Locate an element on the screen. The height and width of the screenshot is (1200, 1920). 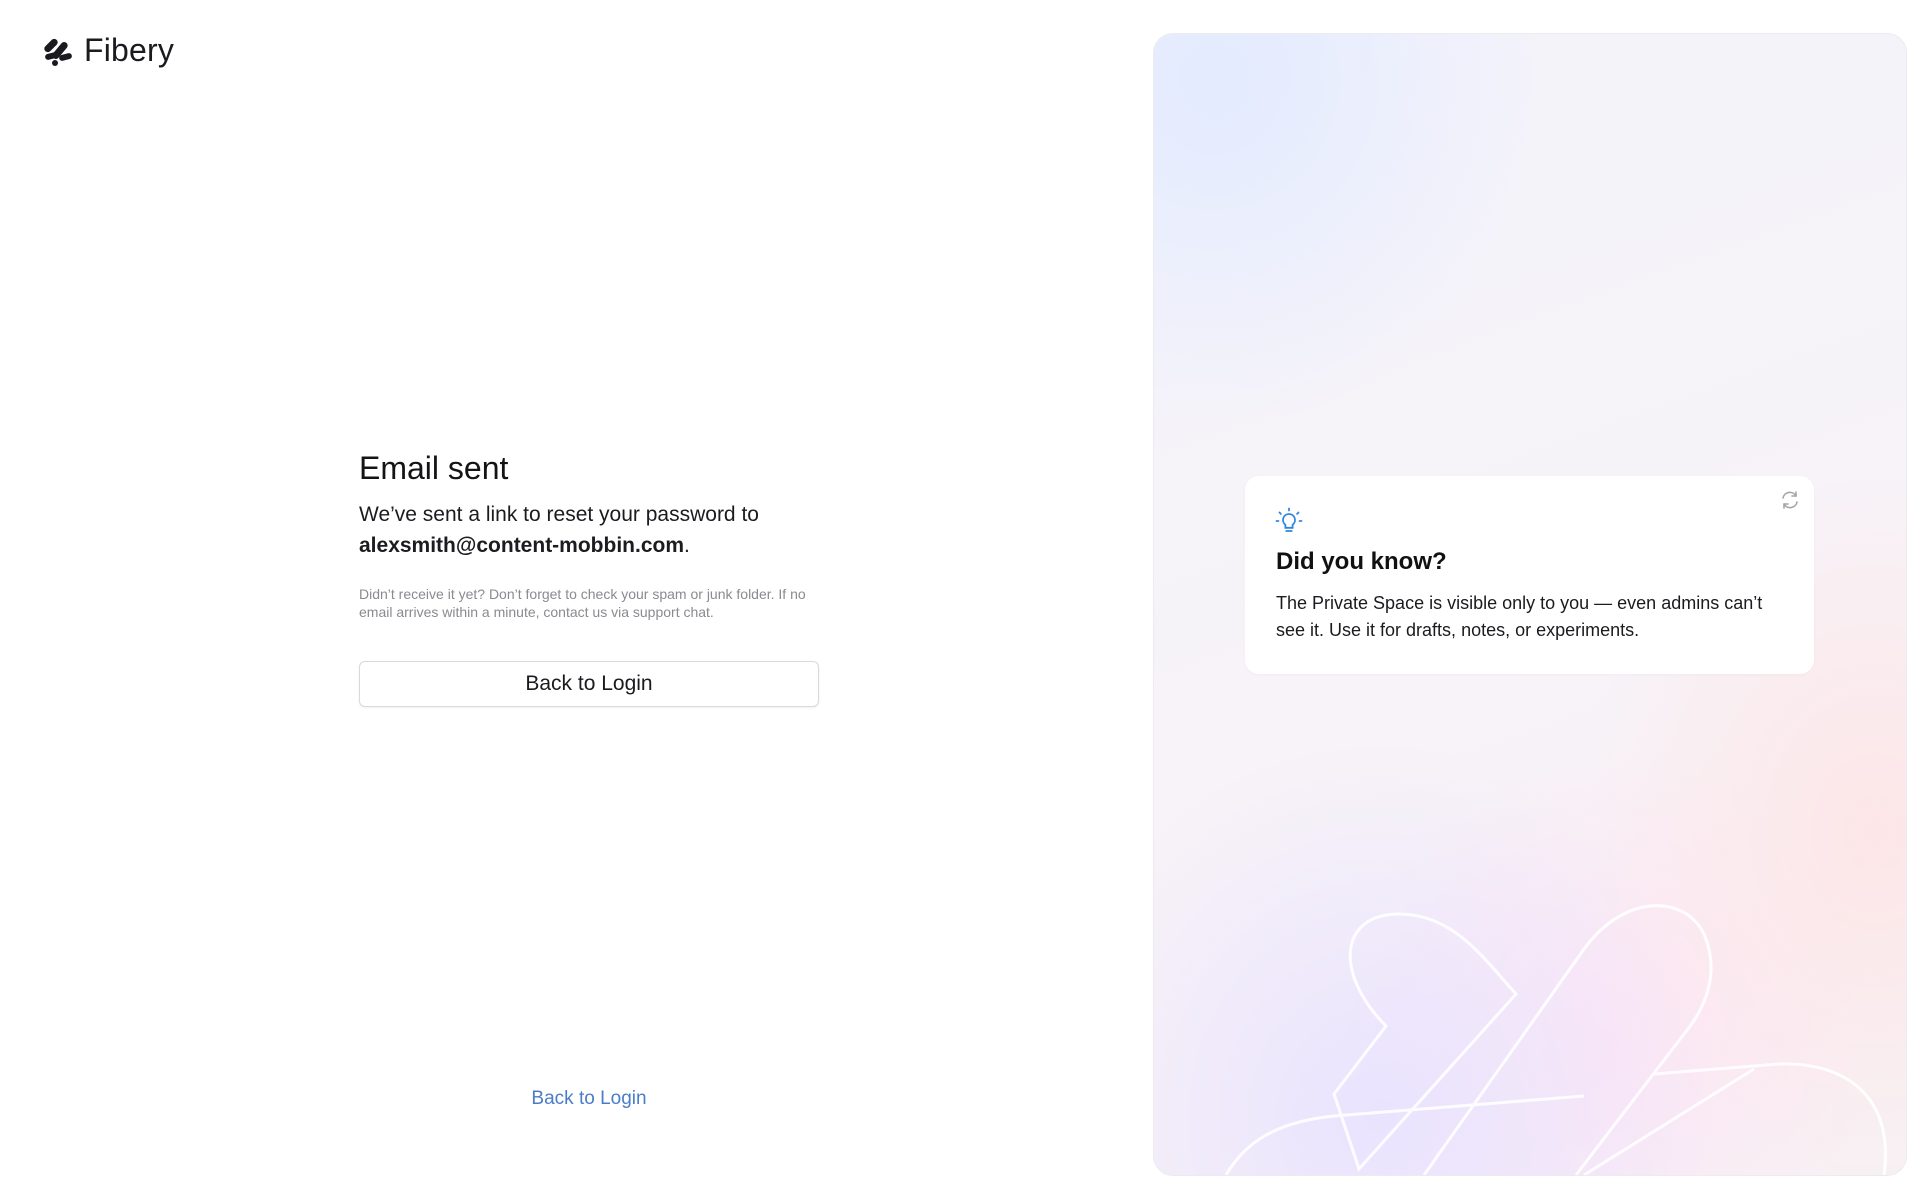
tip-title: Did you know? is located at coordinates (1361, 561).